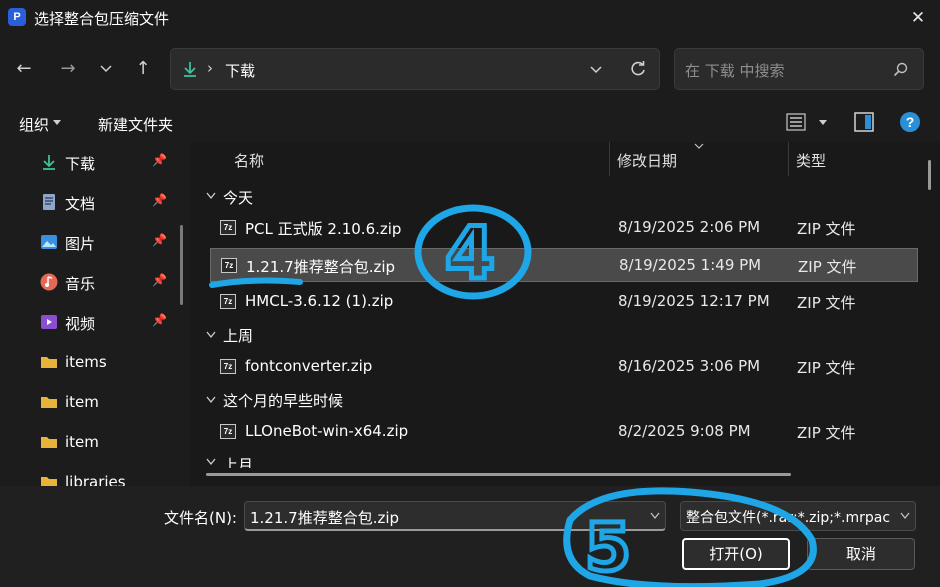 The width and height of the screenshot is (940, 587). I want to click on filename-label: 文件名(N):, so click(200, 518).